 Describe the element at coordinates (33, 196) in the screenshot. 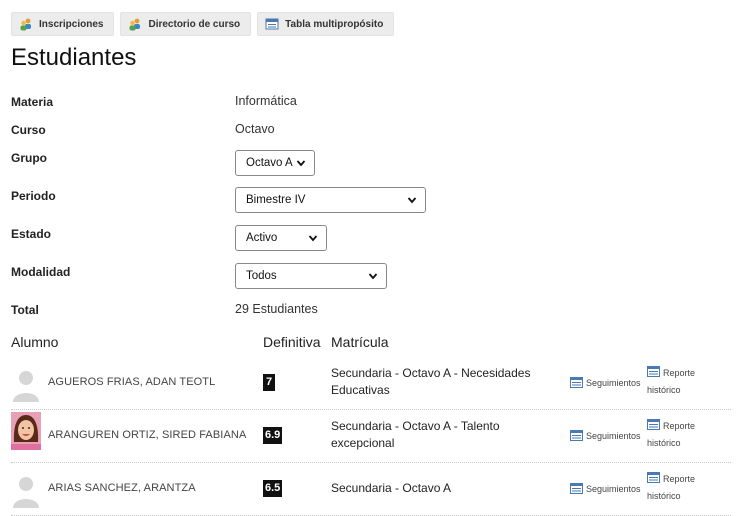

I see `periodo-label: Periodo` at that location.